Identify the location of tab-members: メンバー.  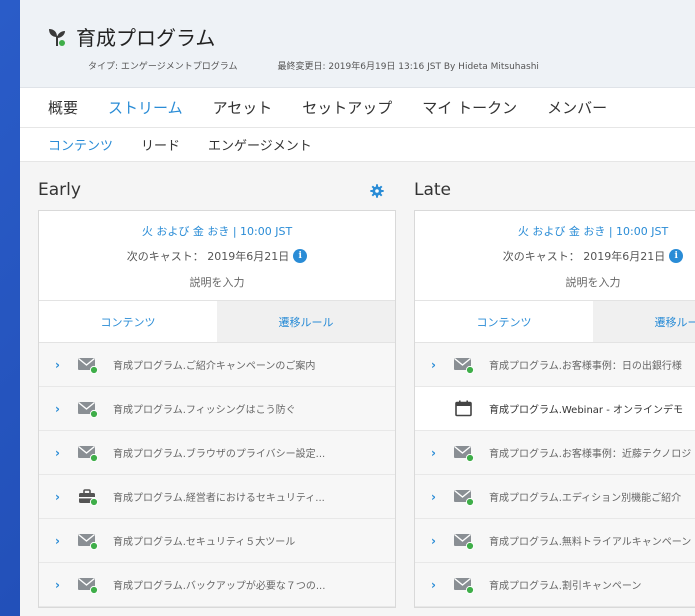
(577, 107).